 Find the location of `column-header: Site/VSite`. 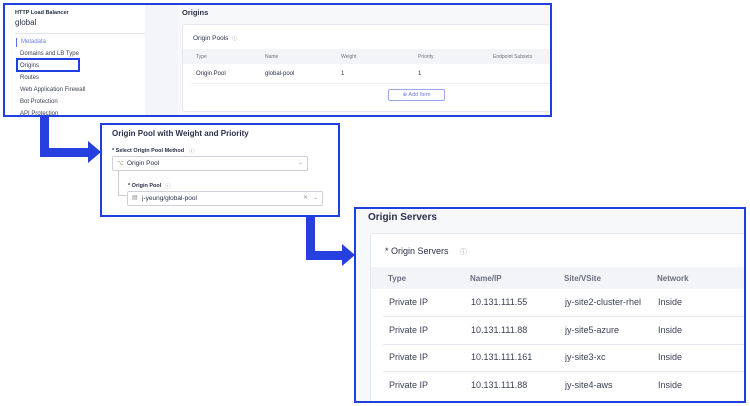

column-header: Site/VSite is located at coordinates (582, 278).